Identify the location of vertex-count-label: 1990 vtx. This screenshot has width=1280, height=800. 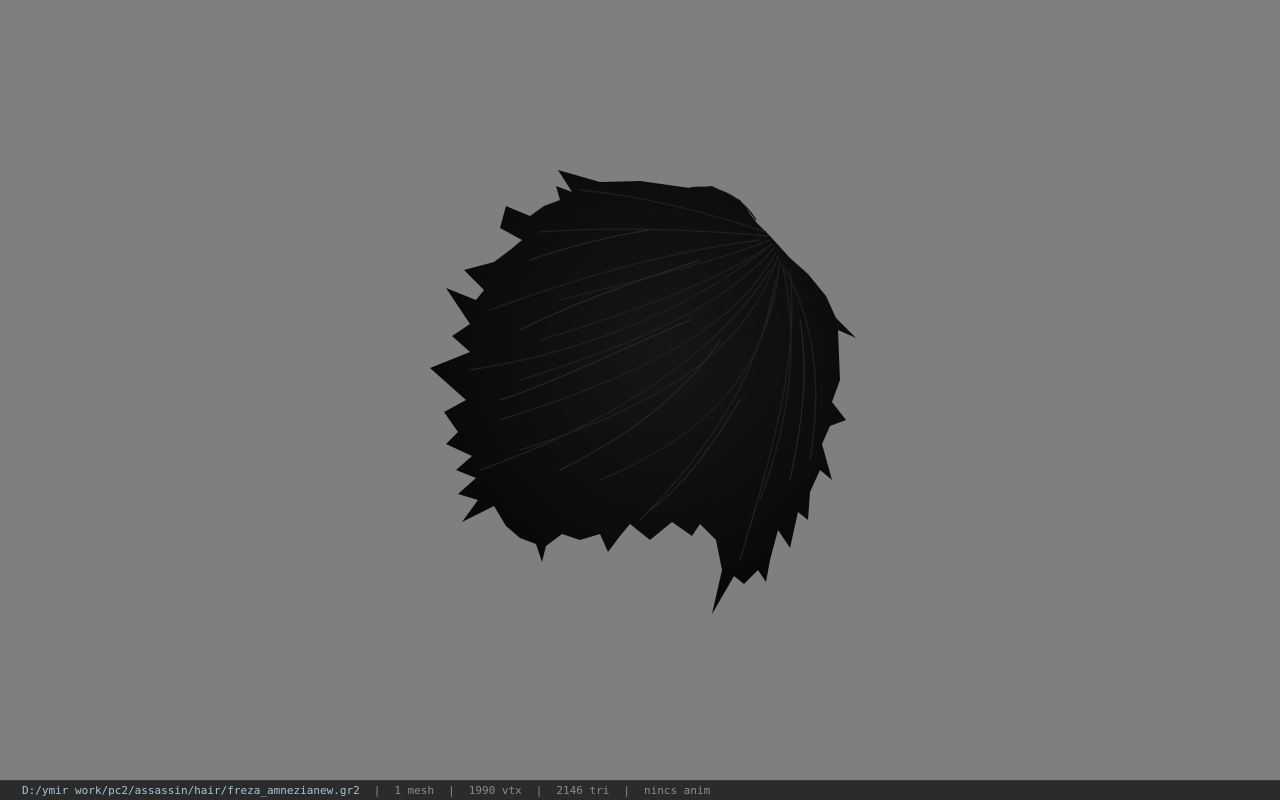
(495, 790).